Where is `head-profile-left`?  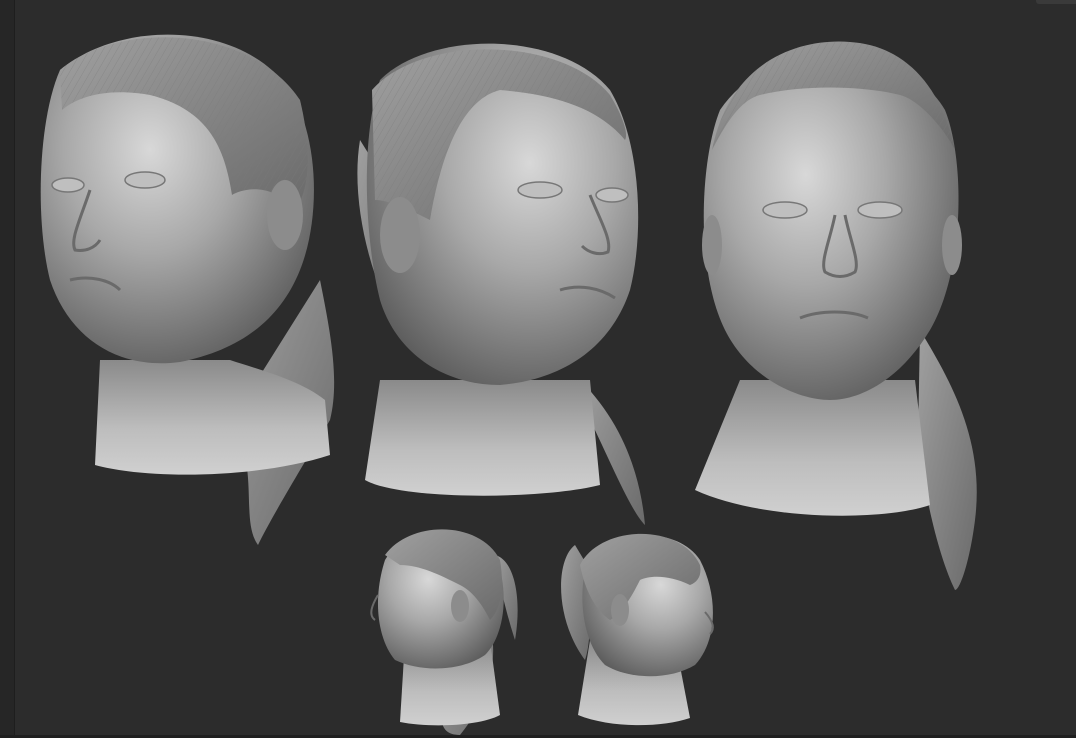
head-profile-left is located at coordinates (444, 632).